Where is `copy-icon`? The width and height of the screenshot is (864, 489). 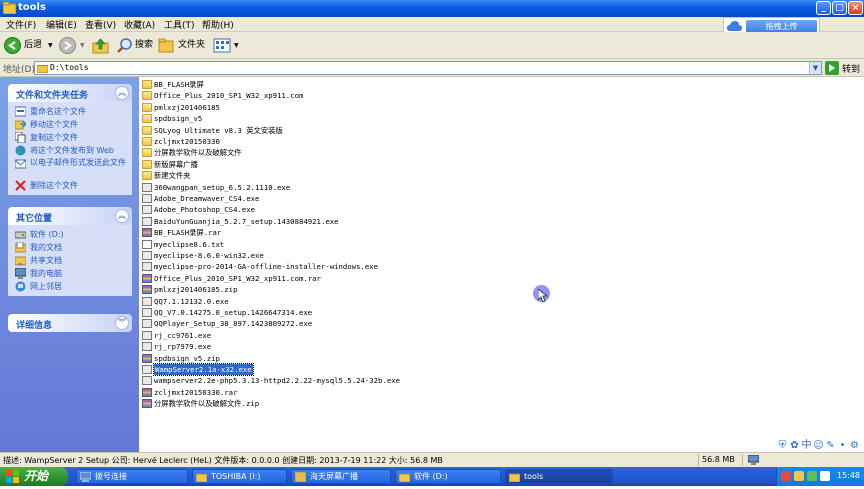 copy-icon is located at coordinates (20, 137).